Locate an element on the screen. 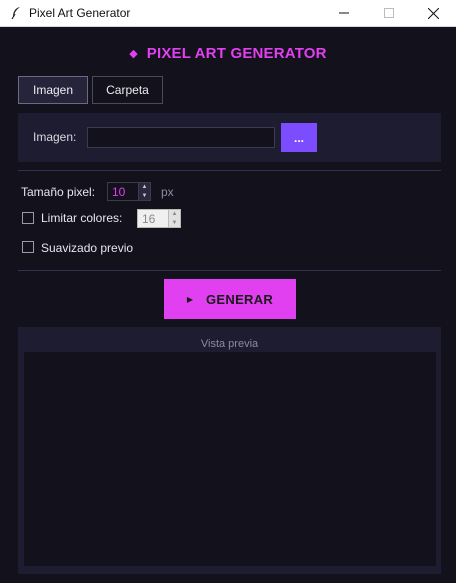  generate-button-label: GENERAR is located at coordinates (240, 299).